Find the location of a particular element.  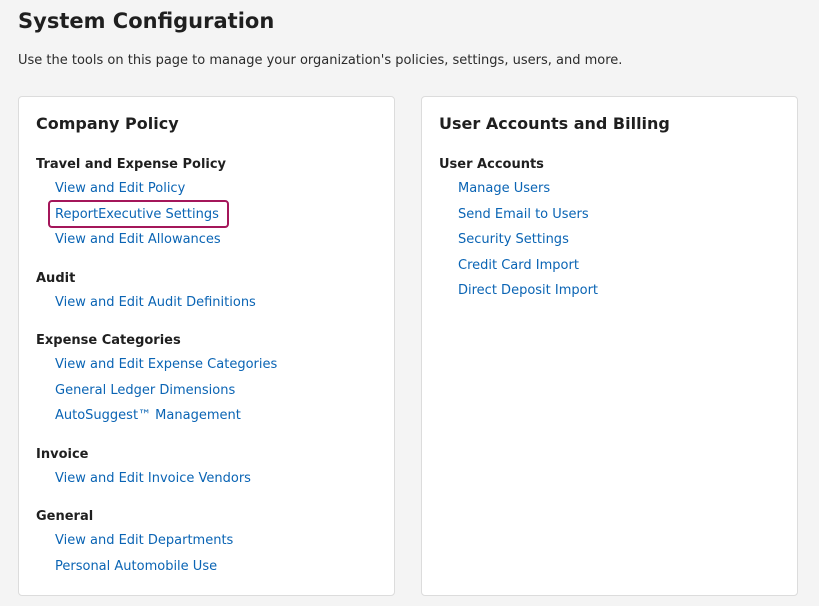

list-item: View and Edit Audit Definitions is located at coordinates (156, 304).